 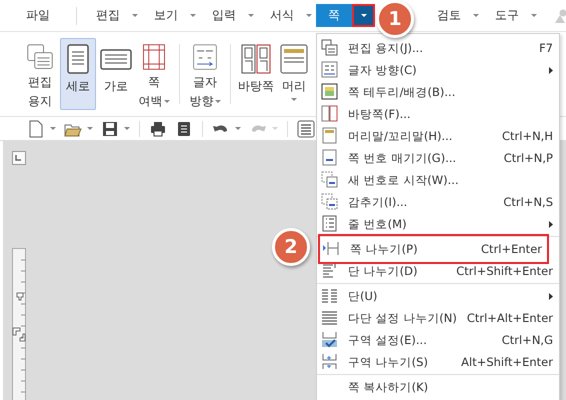 I want to click on menu-item: 단 나누기(D) Ctrl+Shift+Enter, so click(x=438, y=271).